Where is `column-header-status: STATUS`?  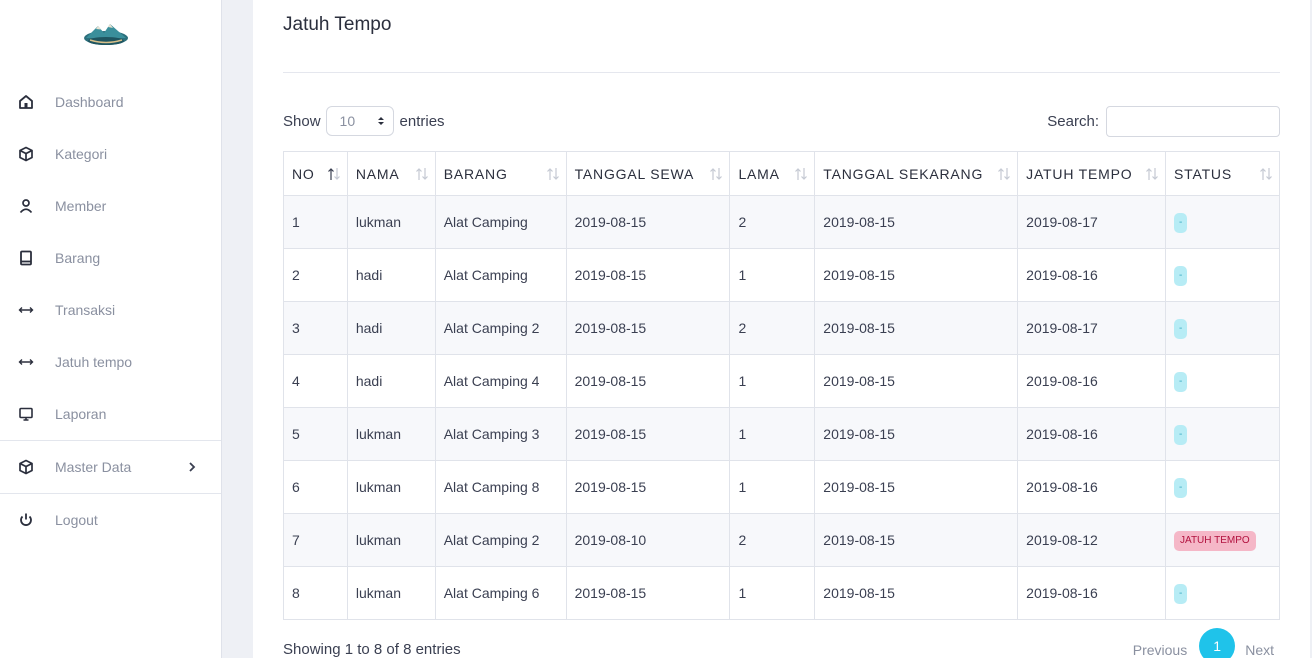
column-header-status: STATUS is located at coordinates (1222, 173).